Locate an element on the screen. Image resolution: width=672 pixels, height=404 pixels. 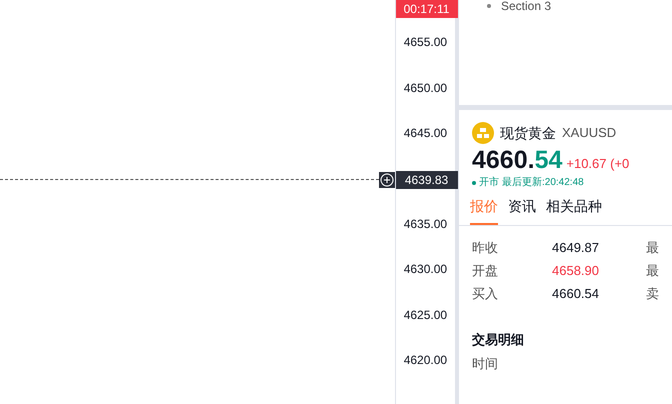
row-label: 买入 is located at coordinates (485, 294).